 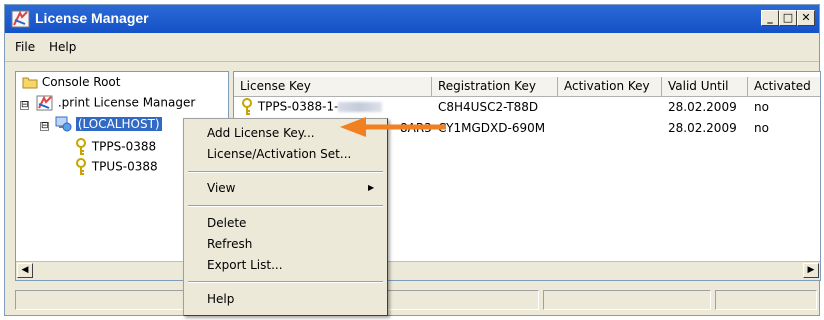 What do you see at coordinates (124, 166) in the screenshot?
I see `tree-label-license-2: TPUS-0388` at bounding box center [124, 166].